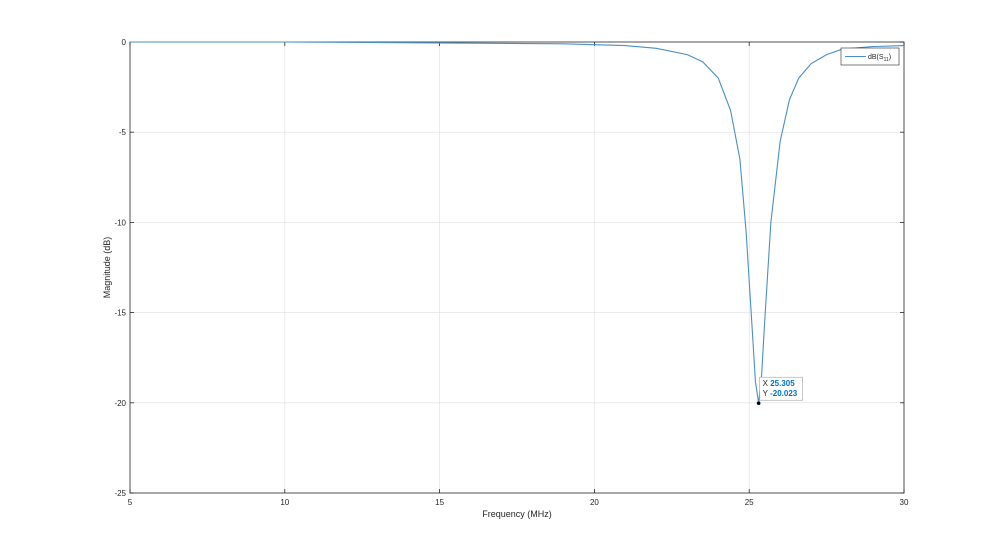 The width and height of the screenshot is (999, 555). Describe the element at coordinates (784, 393) in the screenshot. I see `datatip-y-value: -20.023` at that location.